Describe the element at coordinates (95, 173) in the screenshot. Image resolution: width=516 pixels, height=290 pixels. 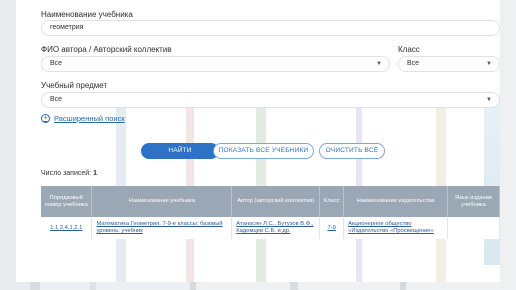
I see `record-count-value: 1` at that location.